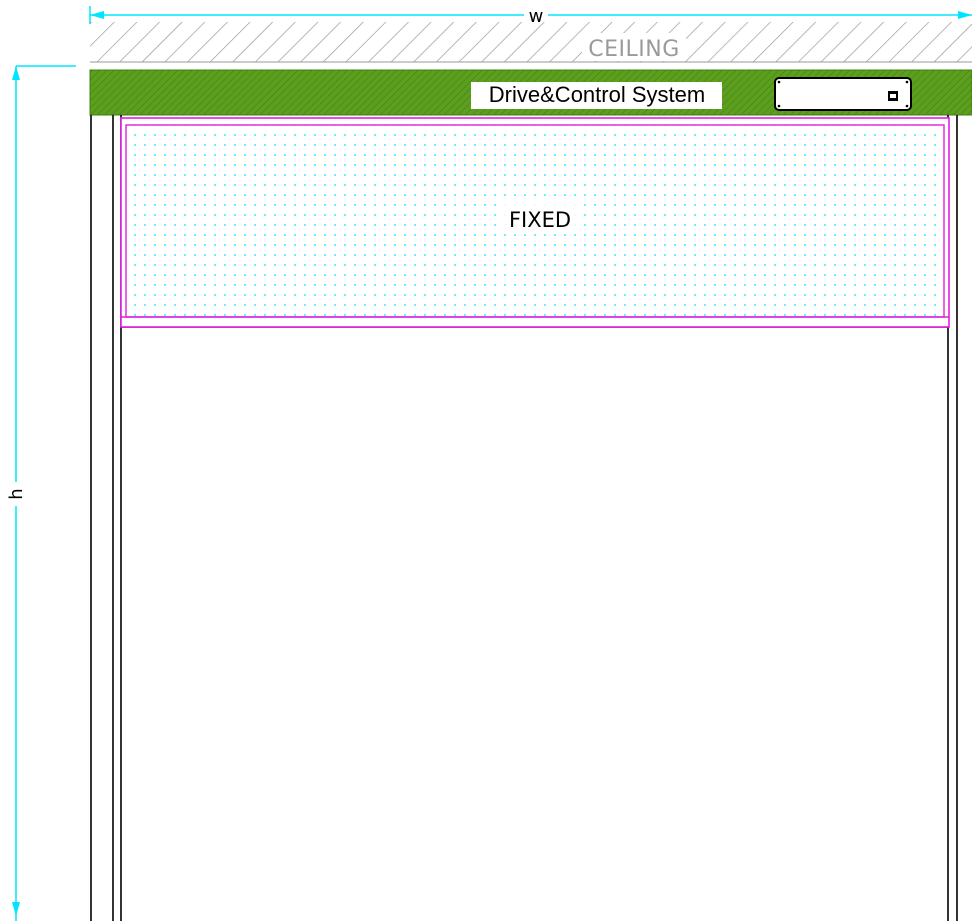 The image size is (972, 921). Describe the element at coordinates (597, 94) in the screenshot. I see `drive-control-label: Drive&Control System` at that location.